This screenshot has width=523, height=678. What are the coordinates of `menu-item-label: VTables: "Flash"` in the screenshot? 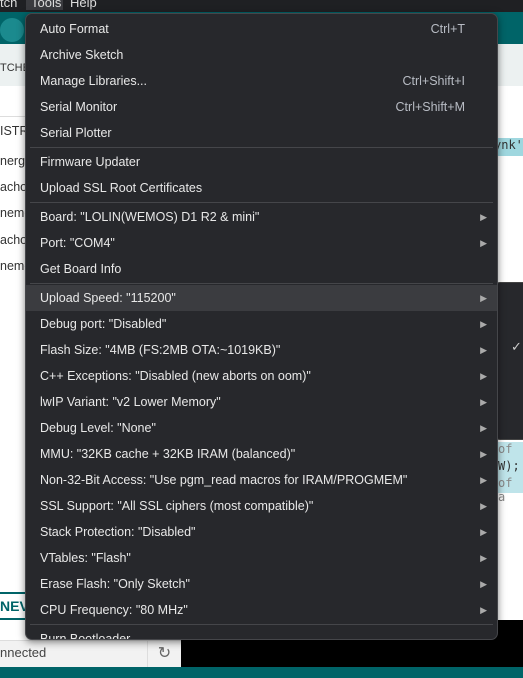 It's located at (85, 558).